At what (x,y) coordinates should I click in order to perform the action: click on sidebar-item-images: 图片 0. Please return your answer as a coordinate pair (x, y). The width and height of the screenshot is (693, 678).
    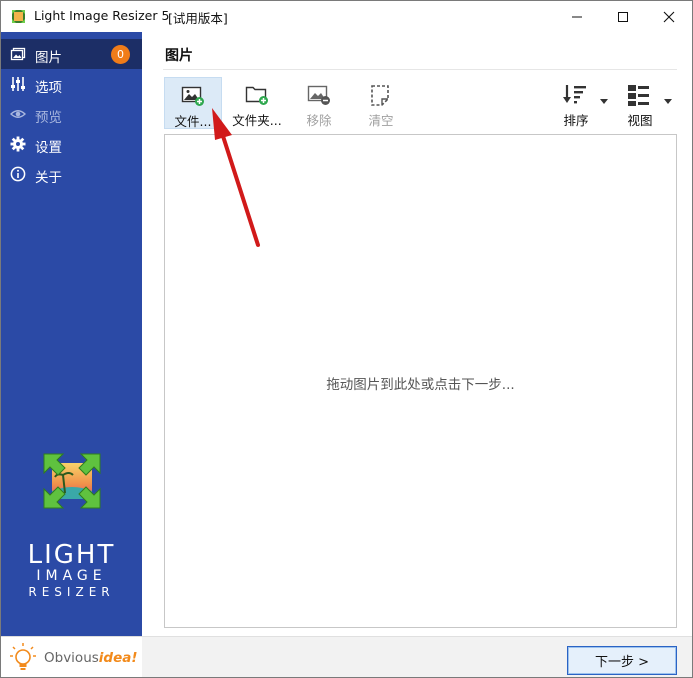
    Looking at the image, I should click on (71, 54).